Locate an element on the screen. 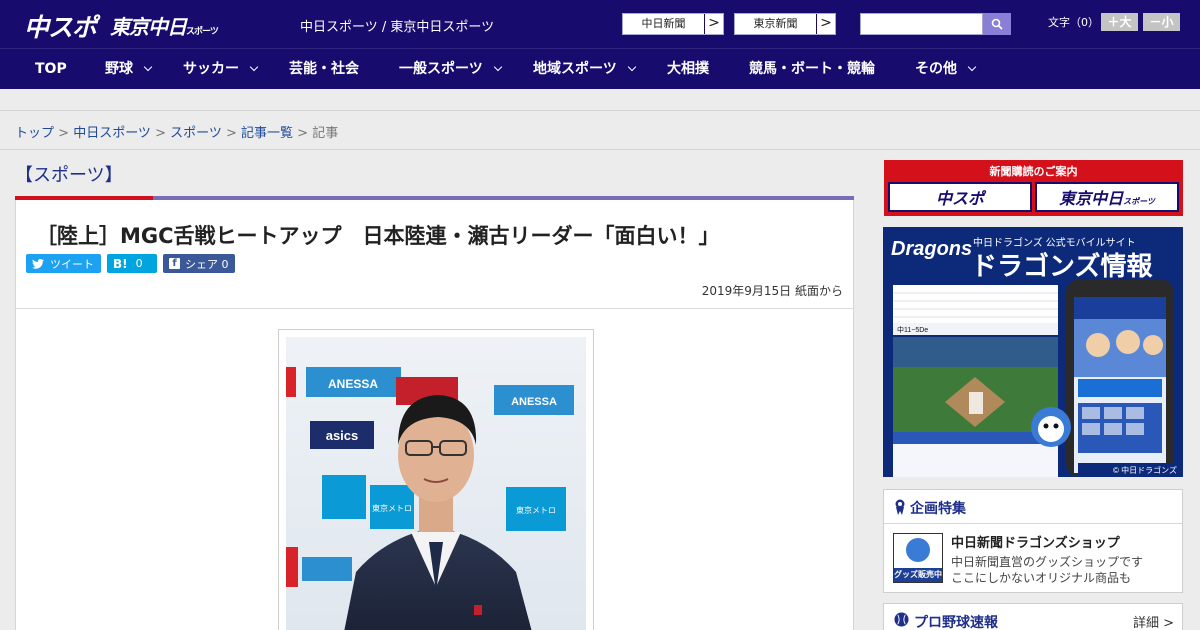  nav-item-general-sports: 一般スポーツ is located at coordinates (450, 69).